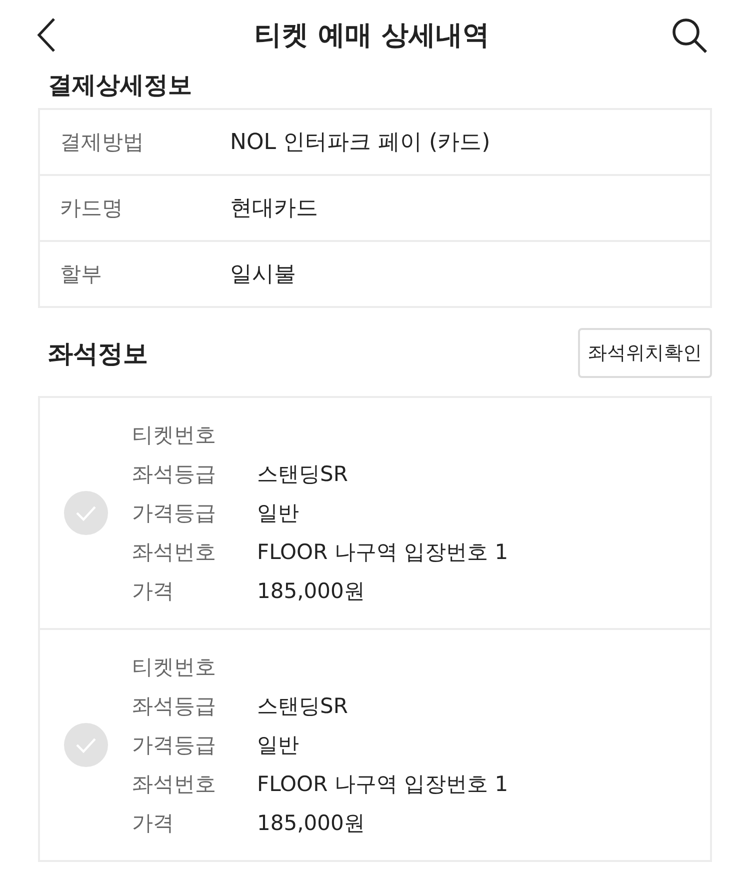 The width and height of the screenshot is (750, 884). What do you see at coordinates (46, 35) in the screenshot?
I see `back-icon` at bounding box center [46, 35].